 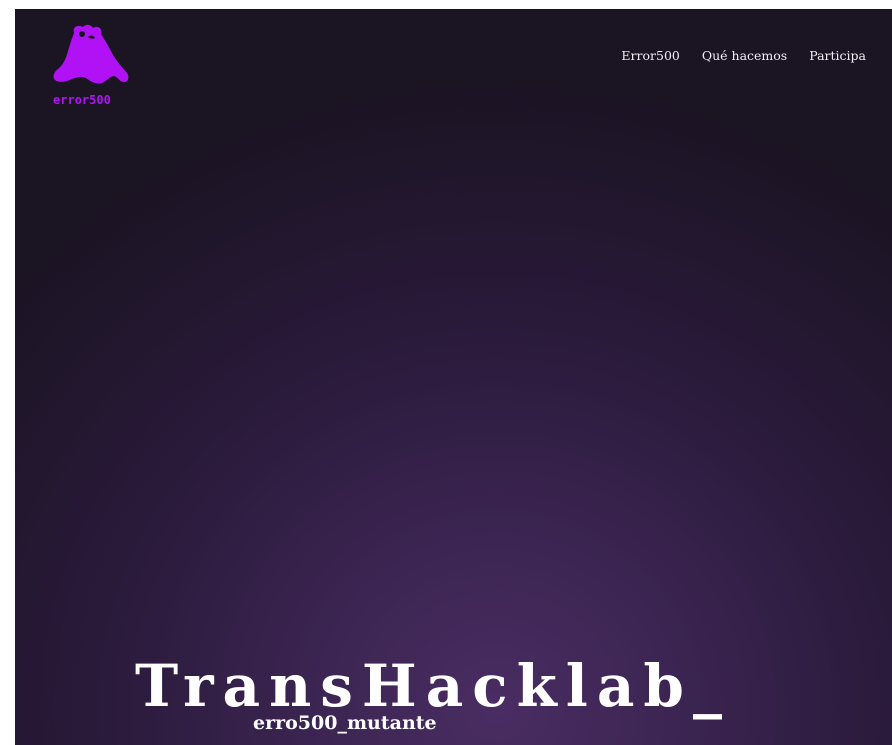 What do you see at coordinates (433, 686) in the screenshot?
I see `hero-title: TransHacklab_` at bounding box center [433, 686].